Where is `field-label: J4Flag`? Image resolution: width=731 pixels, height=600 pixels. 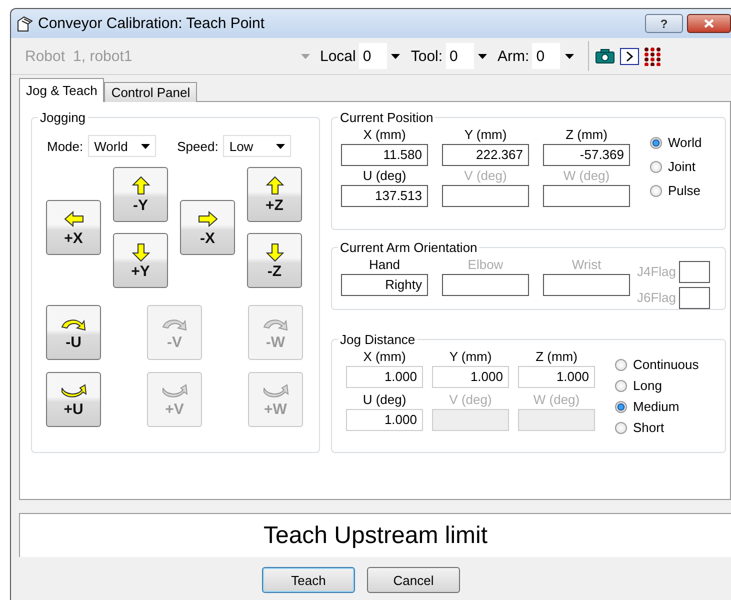
field-label: J4Flag is located at coordinates (656, 271).